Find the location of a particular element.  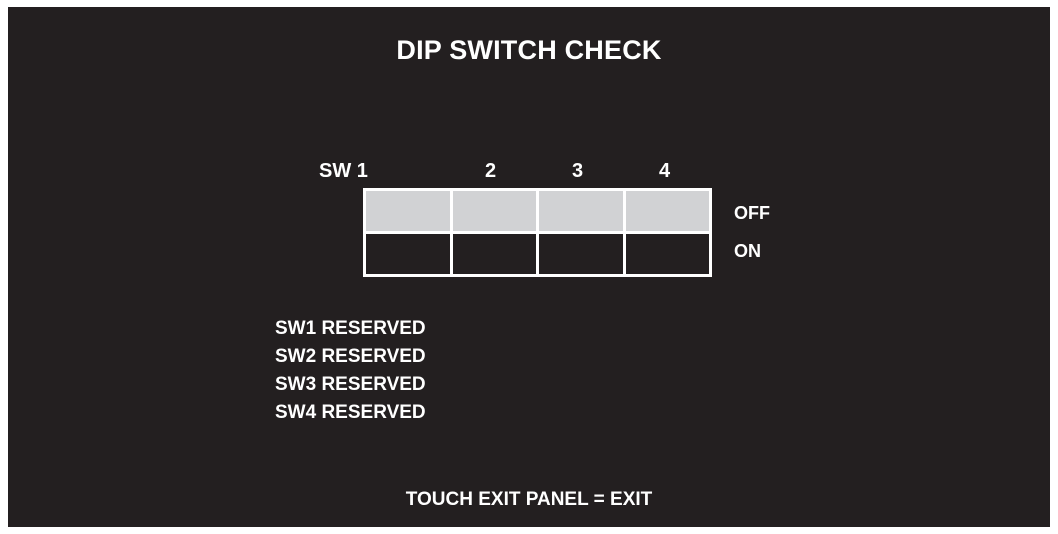

off-row-label: OFF is located at coordinates (752, 213).